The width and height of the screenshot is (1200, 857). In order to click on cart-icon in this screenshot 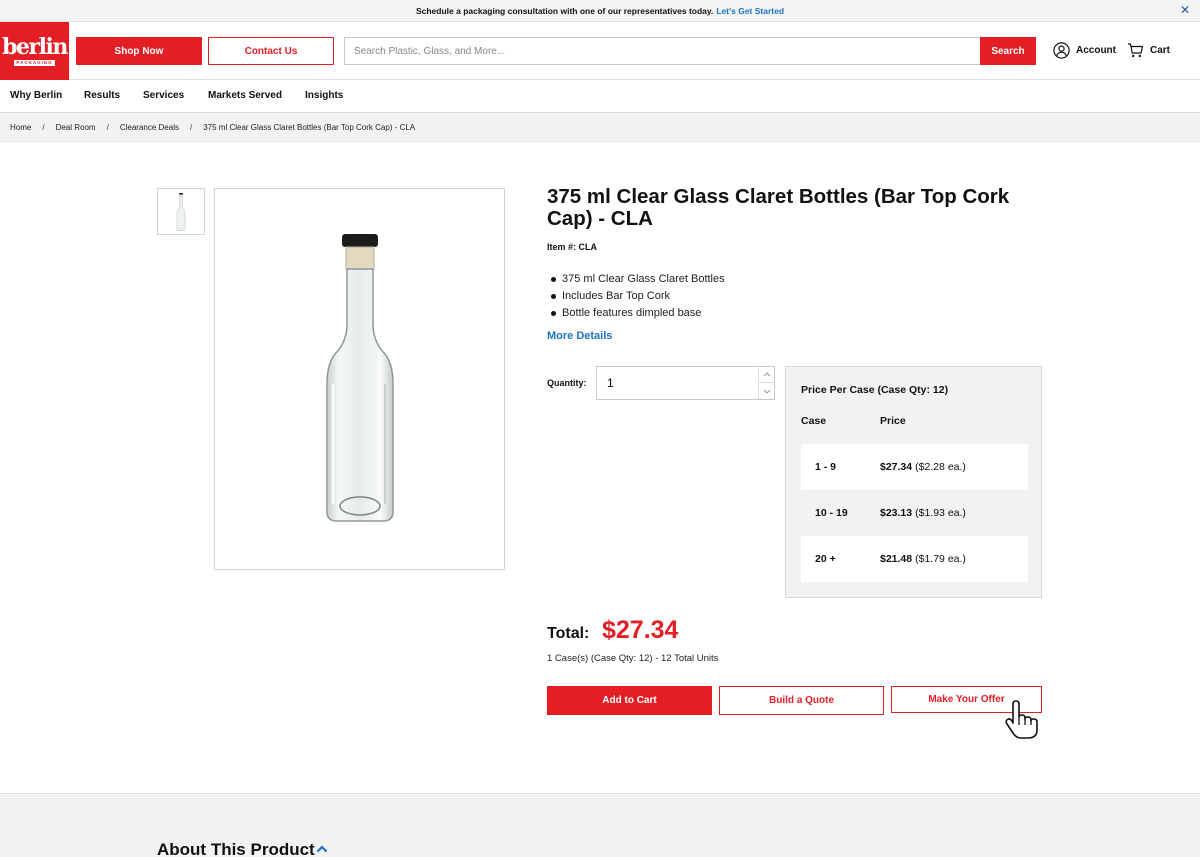, I will do `click(1136, 50)`.